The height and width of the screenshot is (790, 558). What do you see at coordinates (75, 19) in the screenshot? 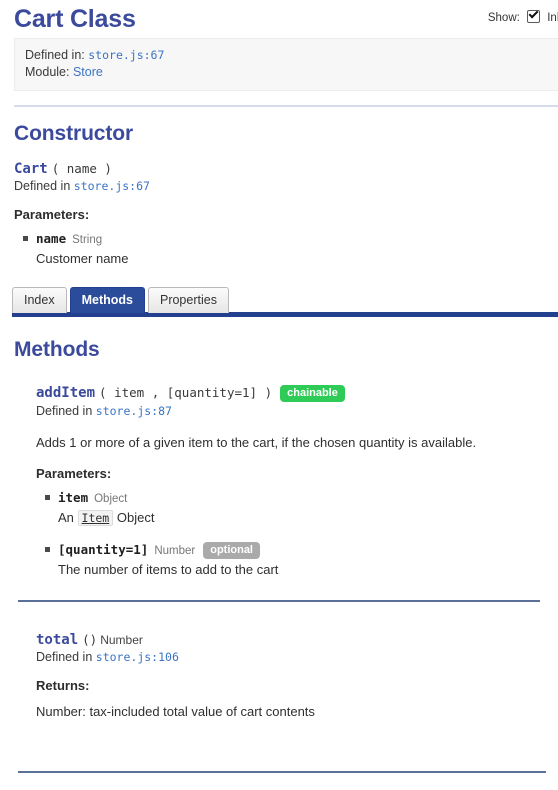
I see `page-title: Cart Class` at bounding box center [75, 19].